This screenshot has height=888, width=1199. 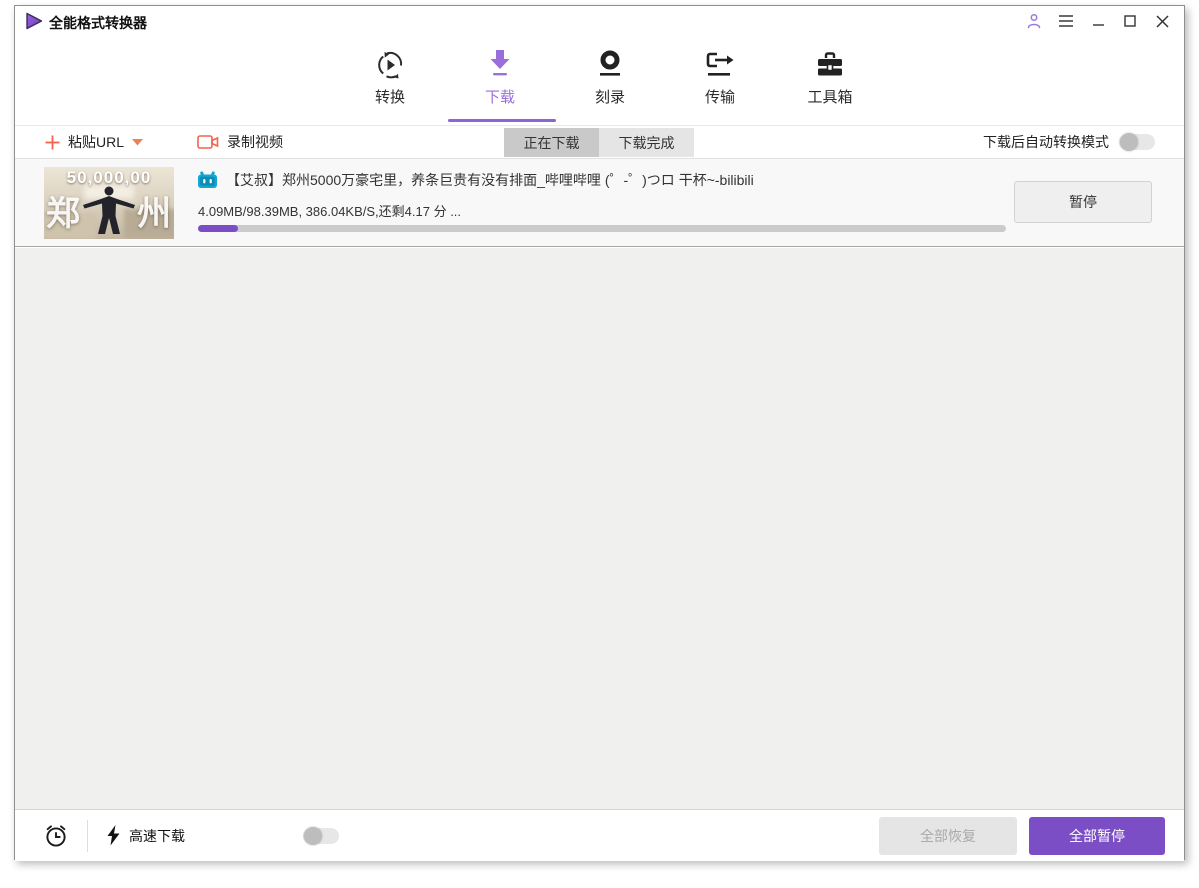 I want to click on close-icon, so click(x=1162, y=21).